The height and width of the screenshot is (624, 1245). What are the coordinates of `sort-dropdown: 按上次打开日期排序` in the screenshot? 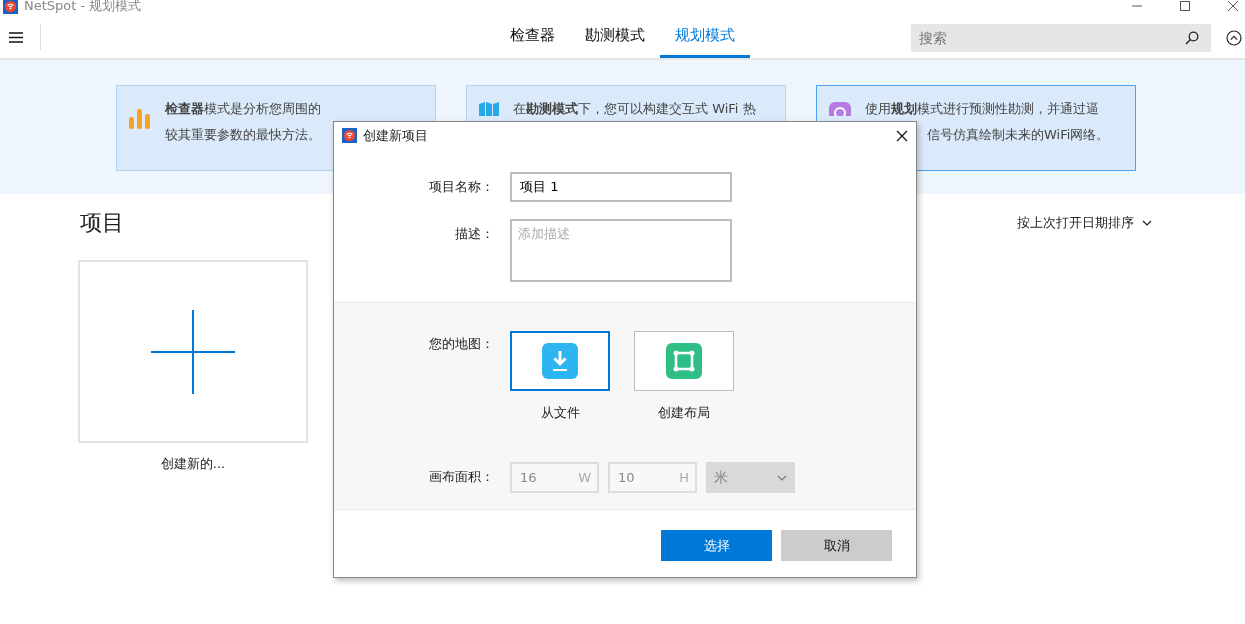 It's located at (1084, 223).